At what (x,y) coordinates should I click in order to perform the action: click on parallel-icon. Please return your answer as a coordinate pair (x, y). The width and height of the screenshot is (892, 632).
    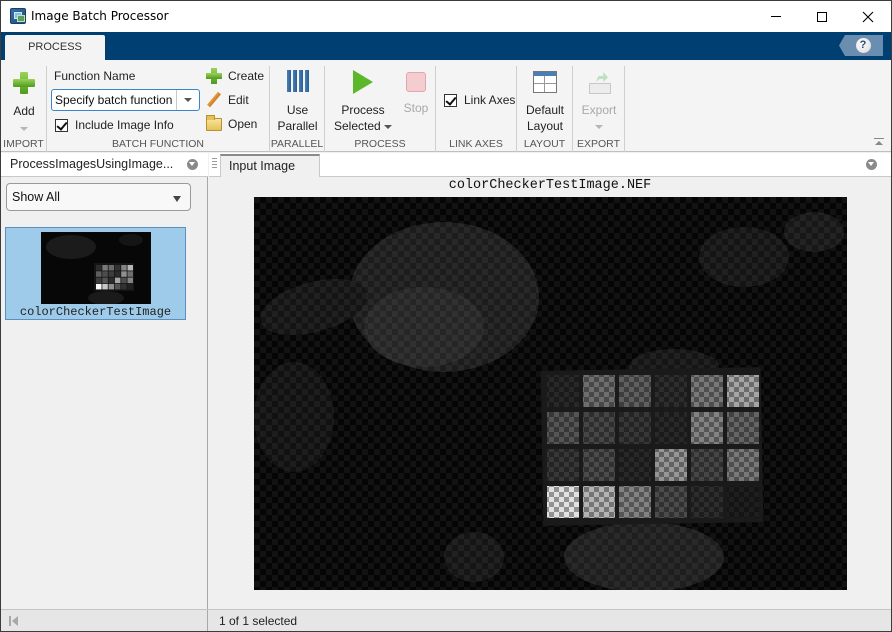
    Looking at the image, I should click on (298, 81).